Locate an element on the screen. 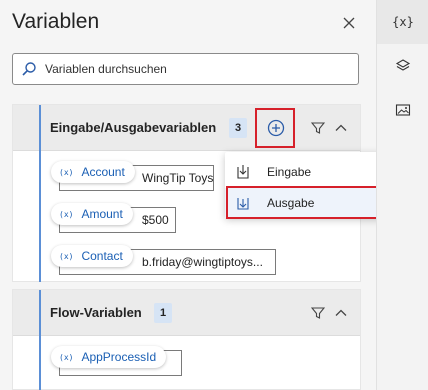  variable-name: Contact is located at coordinates (102, 256).